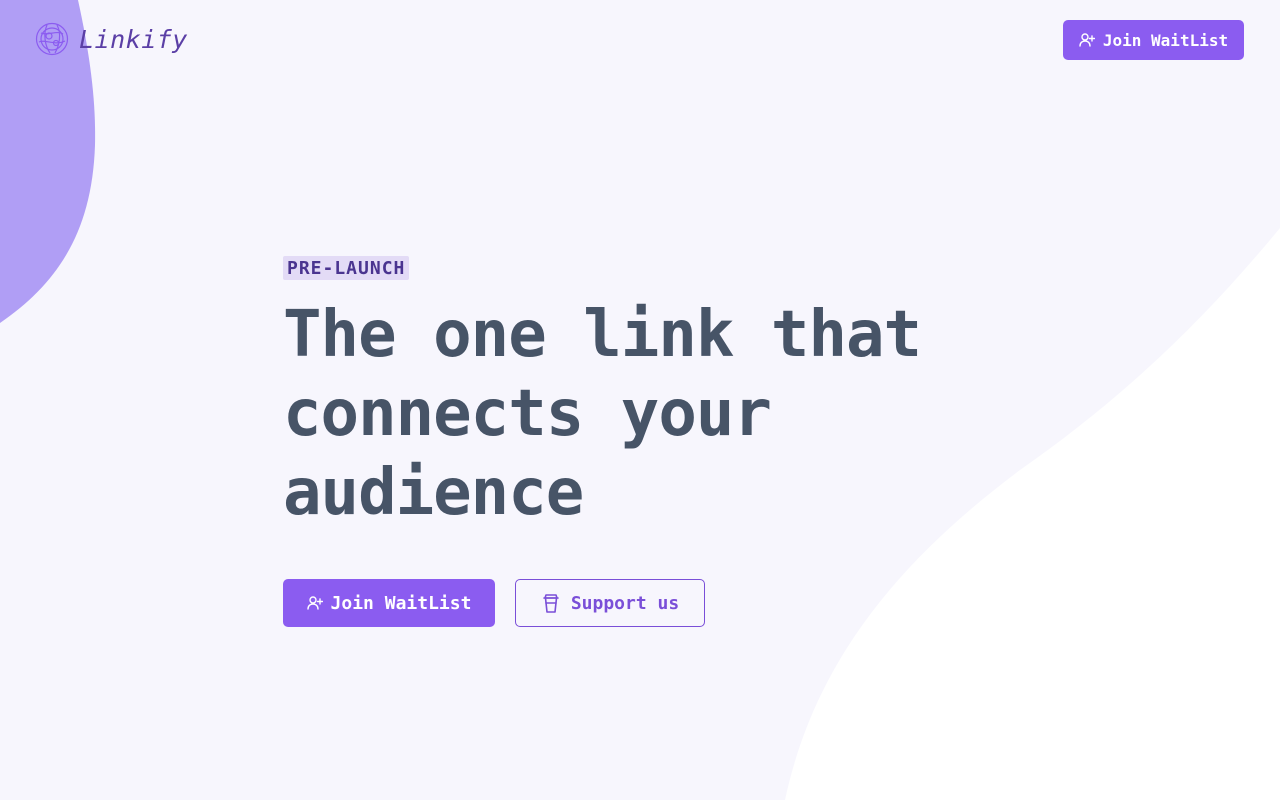 This screenshot has height=800, width=1280. I want to click on logo-link: Linkify, so click(111, 39).